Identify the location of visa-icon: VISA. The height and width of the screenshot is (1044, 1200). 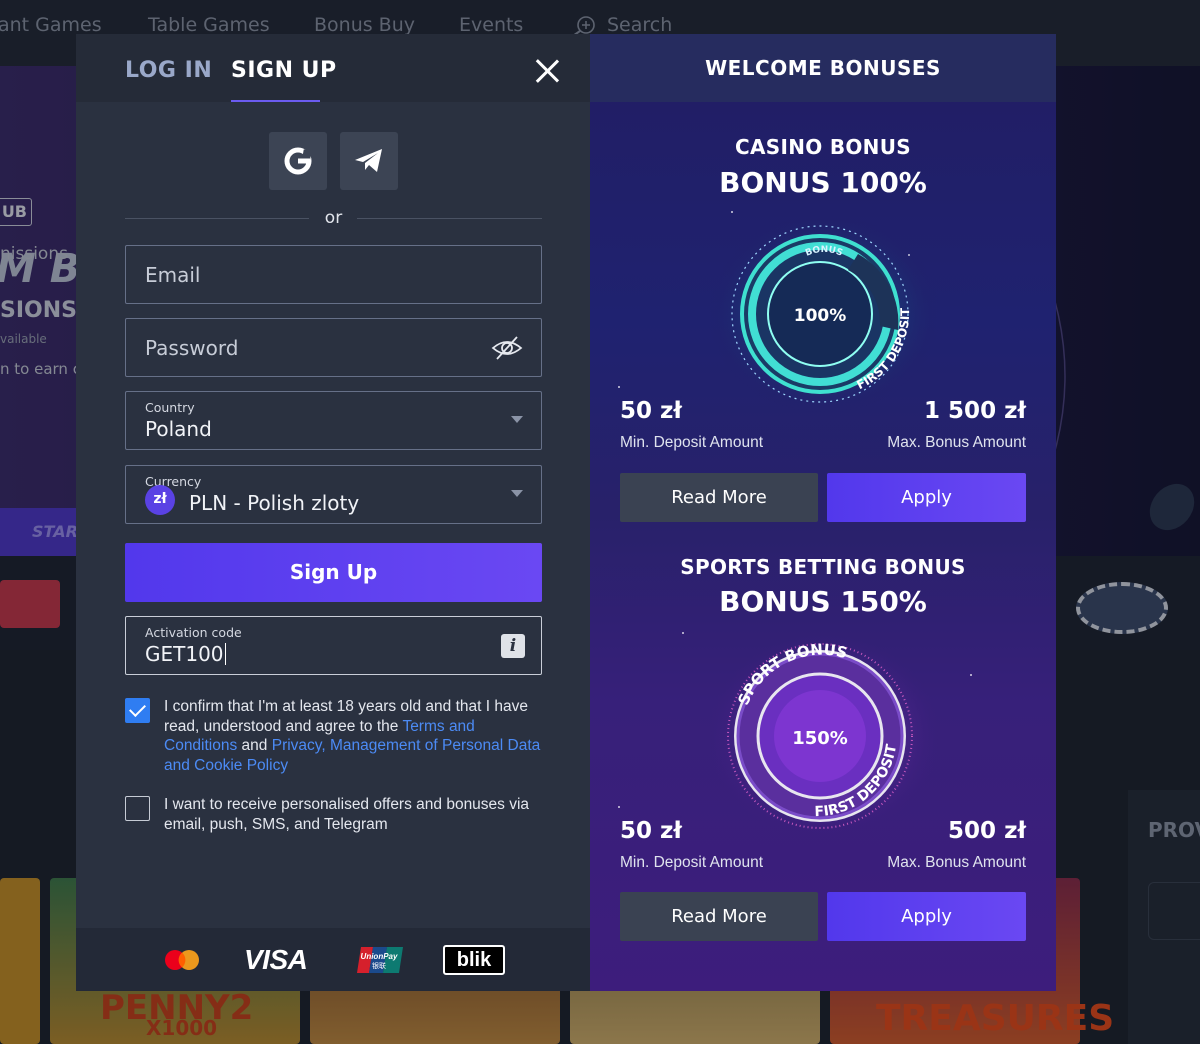
(276, 959).